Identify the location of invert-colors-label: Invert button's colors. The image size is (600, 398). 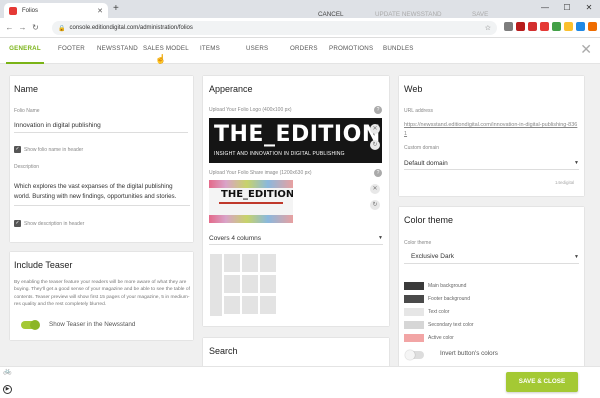
(469, 353).